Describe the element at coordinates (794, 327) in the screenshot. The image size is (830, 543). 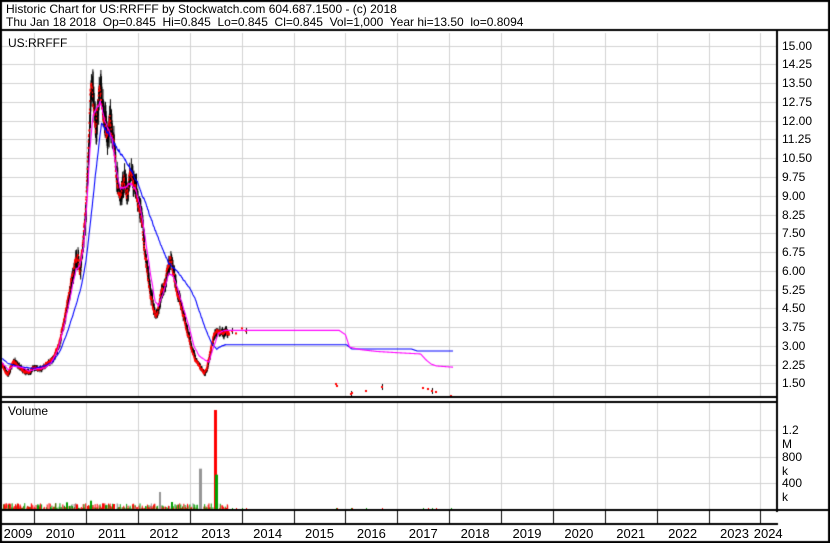
I see `price-tick-label: 3.75` at that location.